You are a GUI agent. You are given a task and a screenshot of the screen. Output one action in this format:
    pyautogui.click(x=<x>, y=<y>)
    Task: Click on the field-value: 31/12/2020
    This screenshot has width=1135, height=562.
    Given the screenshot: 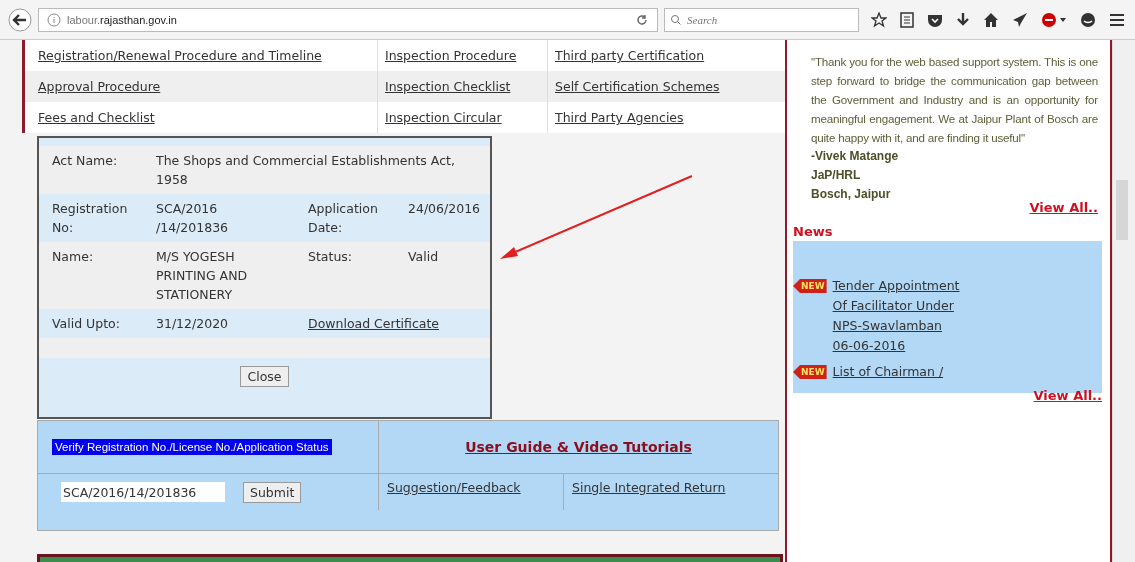 What is the action you would take?
    pyautogui.click(x=193, y=324)
    